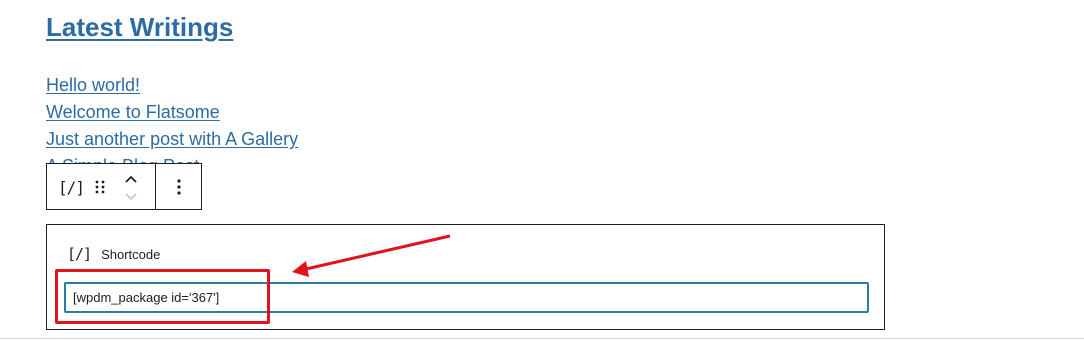 This screenshot has width=1084, height=340. I want to click on shortcode-block-title: Shortcode, so click(131, 254).